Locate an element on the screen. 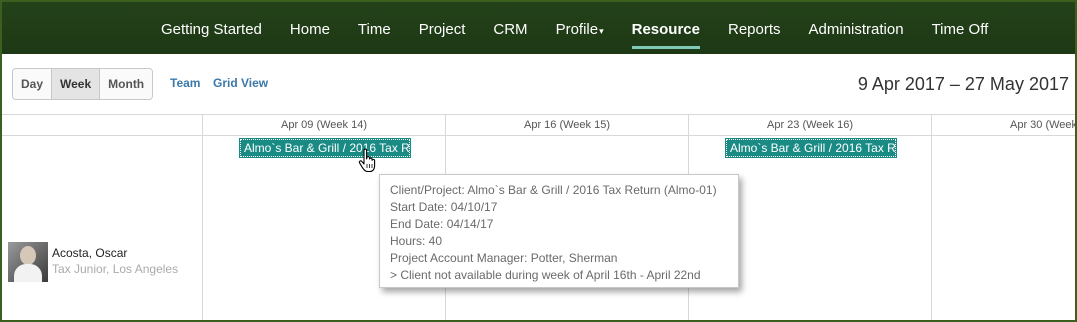 This screenshot has width=1077, height=322. nav-resource: Resource is located at coordinates (666, 28).